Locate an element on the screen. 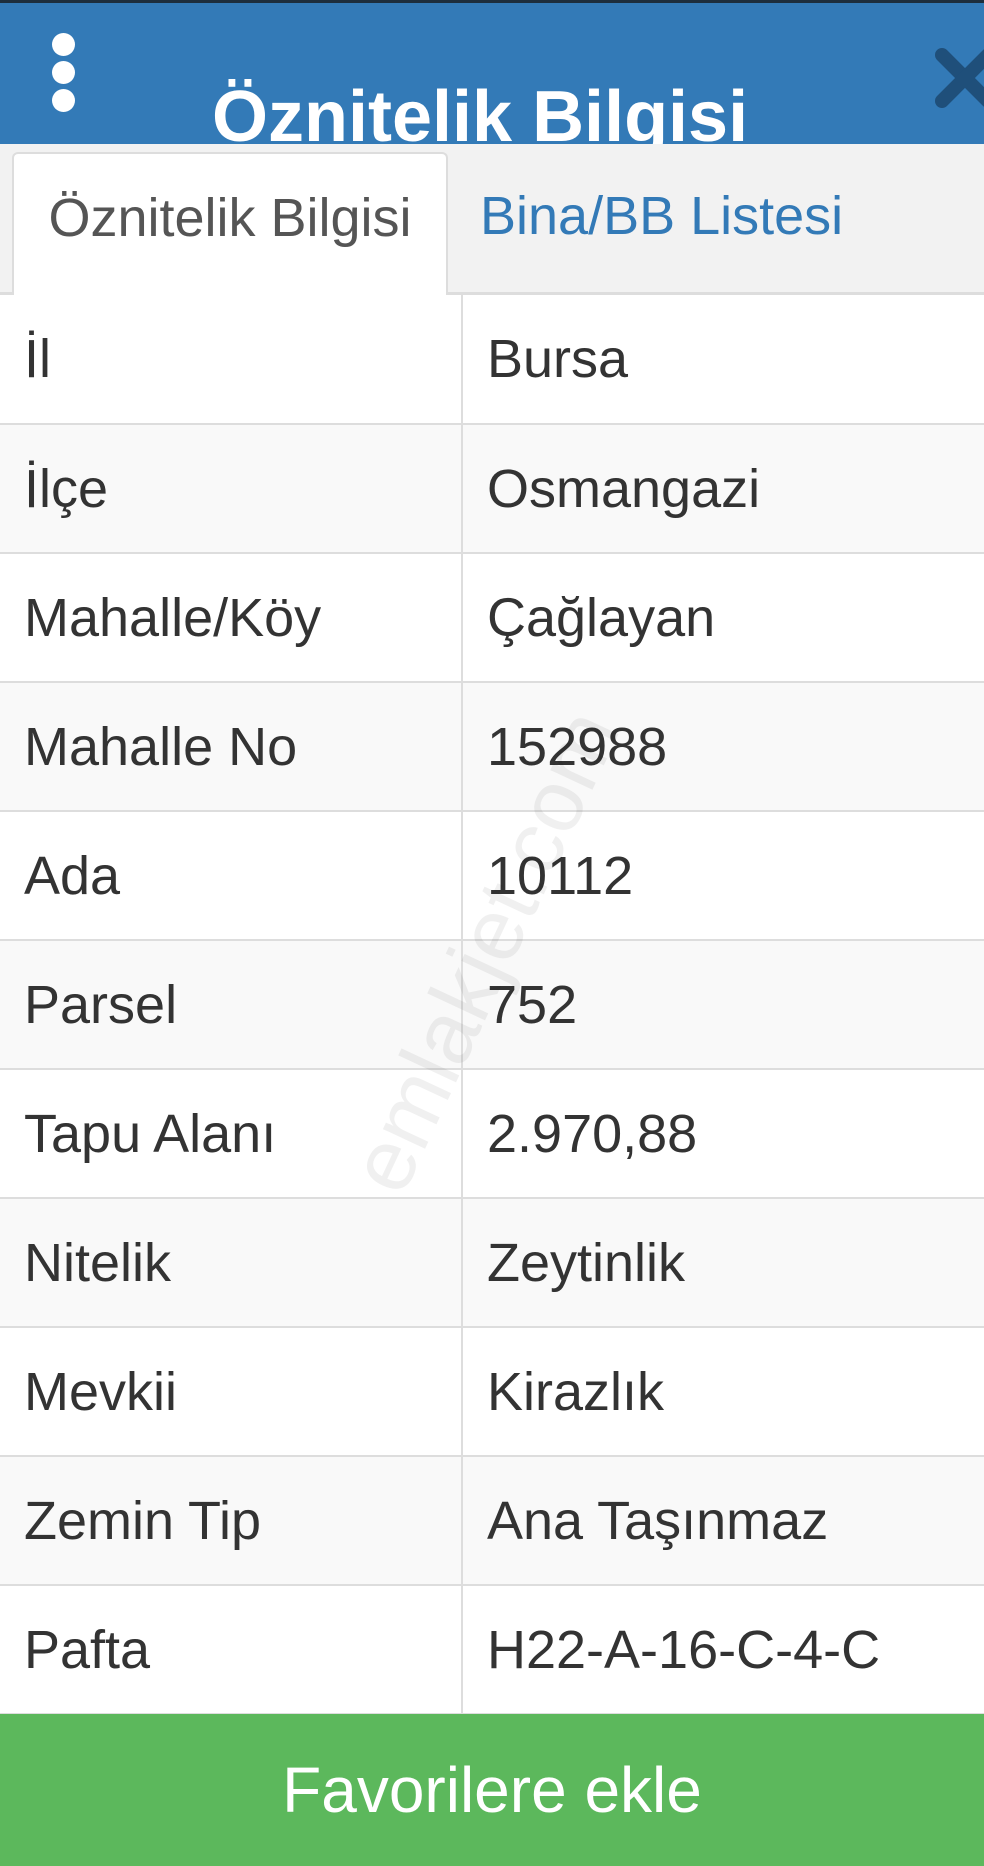 This screenshot has width=984, height=1866. table-row: Parsel 752 is located at coordinates (492, 1005).